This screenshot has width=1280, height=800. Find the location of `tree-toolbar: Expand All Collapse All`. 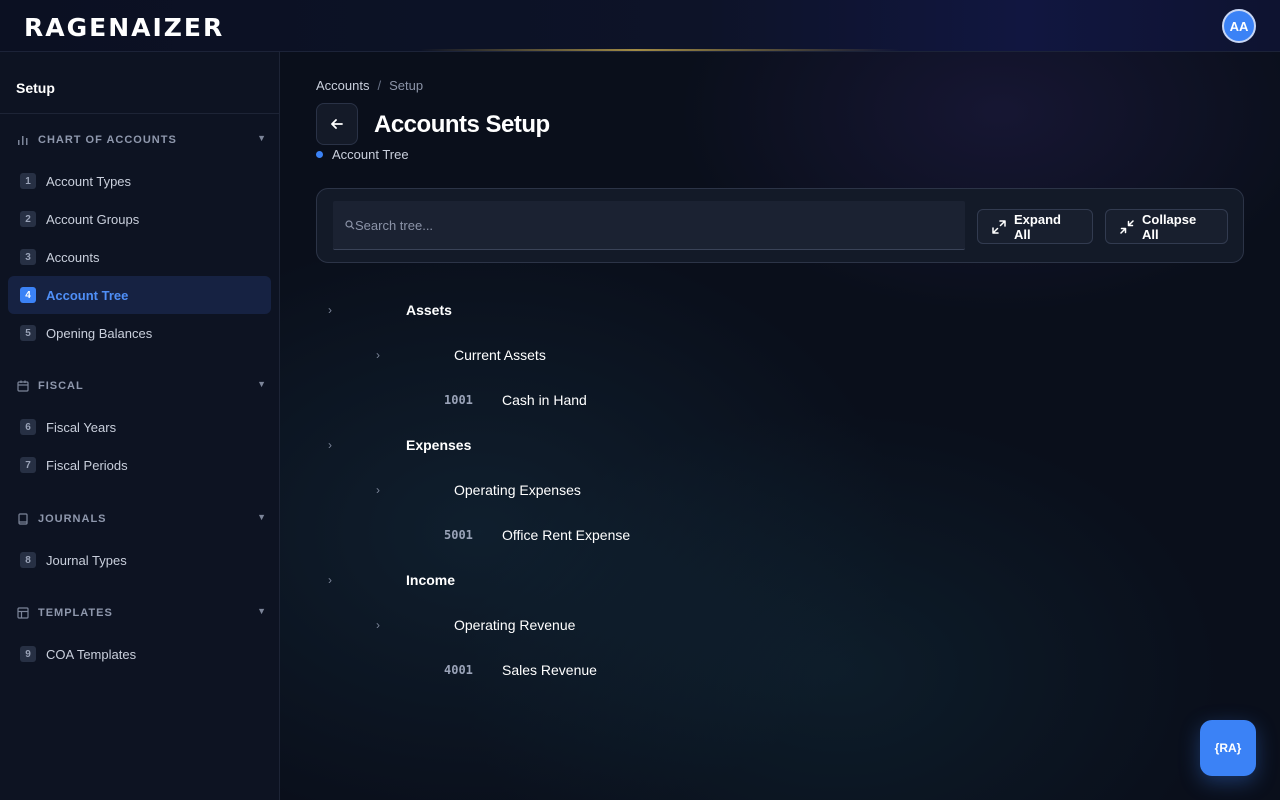

tree-toolbar: Expand All Collapse All is located at coordinates (780, 225).